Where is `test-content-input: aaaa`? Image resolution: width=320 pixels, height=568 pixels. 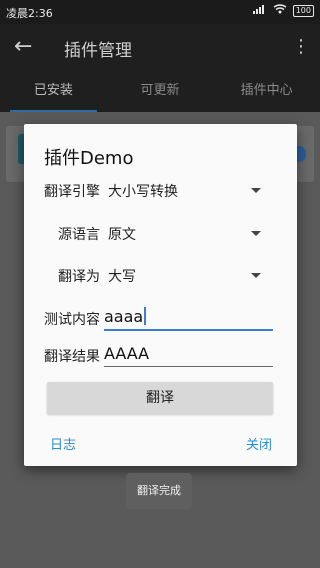 test-content-input: aaaa is located at coordinates (188, 319).